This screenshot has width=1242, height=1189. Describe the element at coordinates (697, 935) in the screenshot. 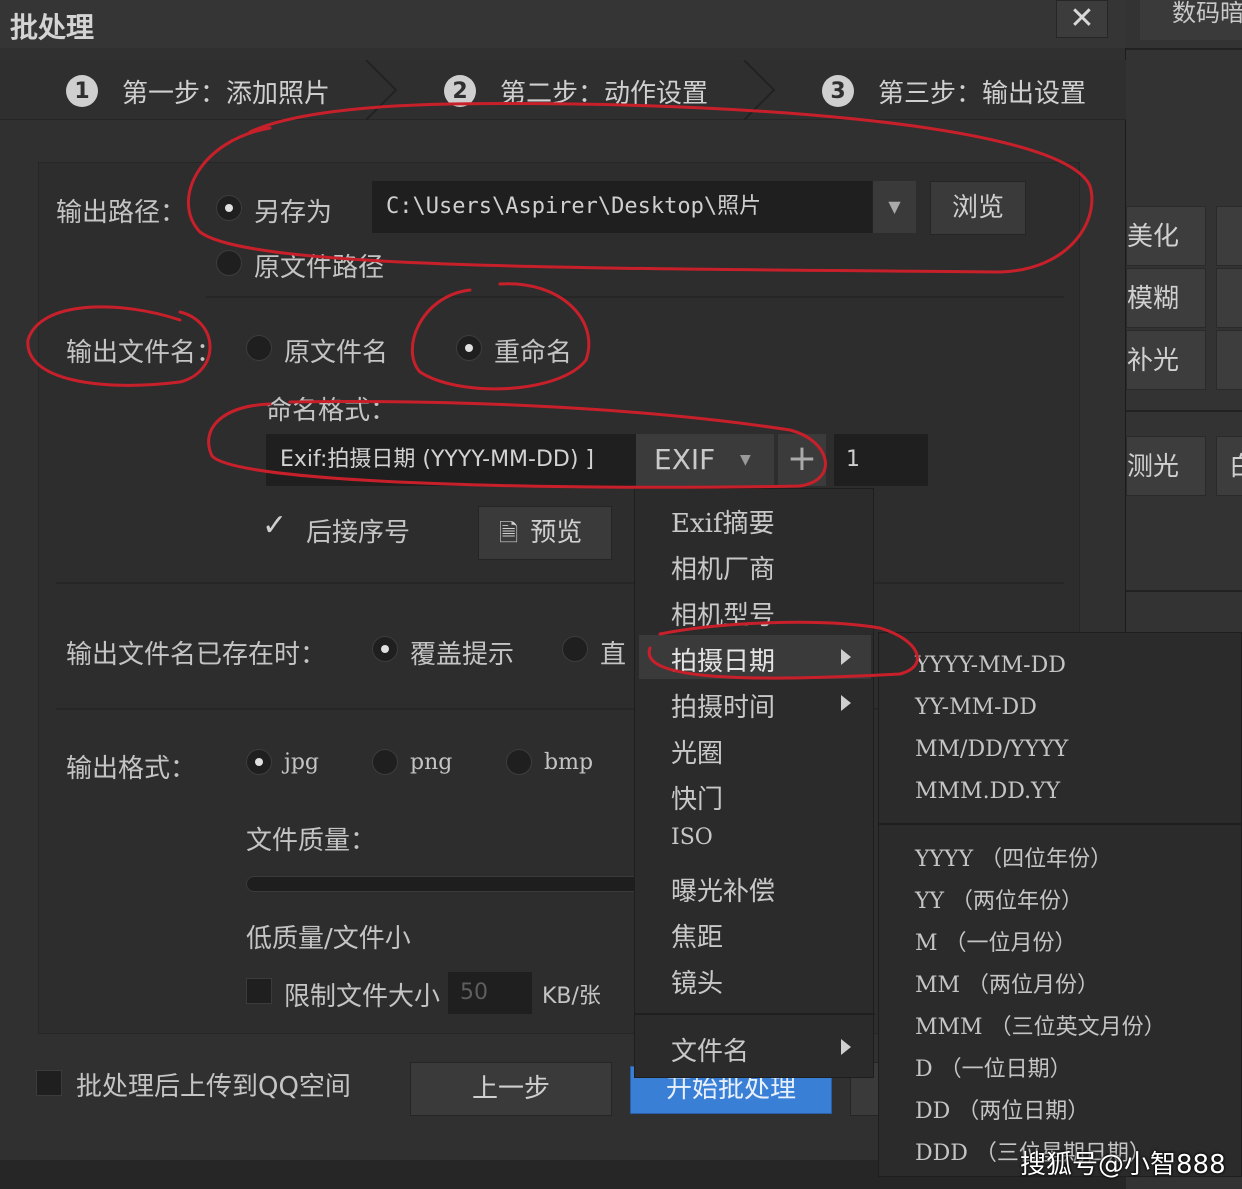

I see `menu-item-focal-length: 焦距` at that location.